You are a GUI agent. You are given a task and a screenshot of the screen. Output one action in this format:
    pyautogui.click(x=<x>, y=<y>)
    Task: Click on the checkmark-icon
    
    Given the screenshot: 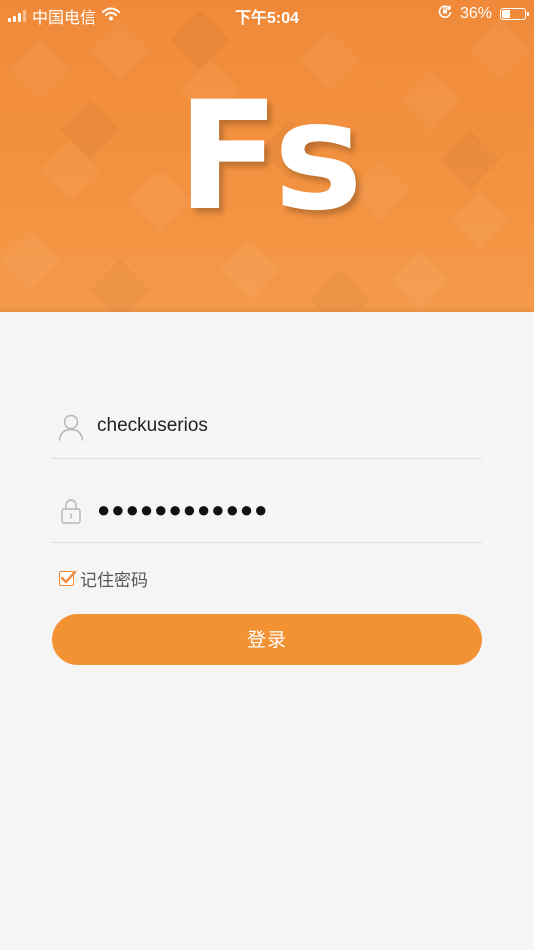 What is the action you would take?
    pyautogui.click(x=68, y=577)
    